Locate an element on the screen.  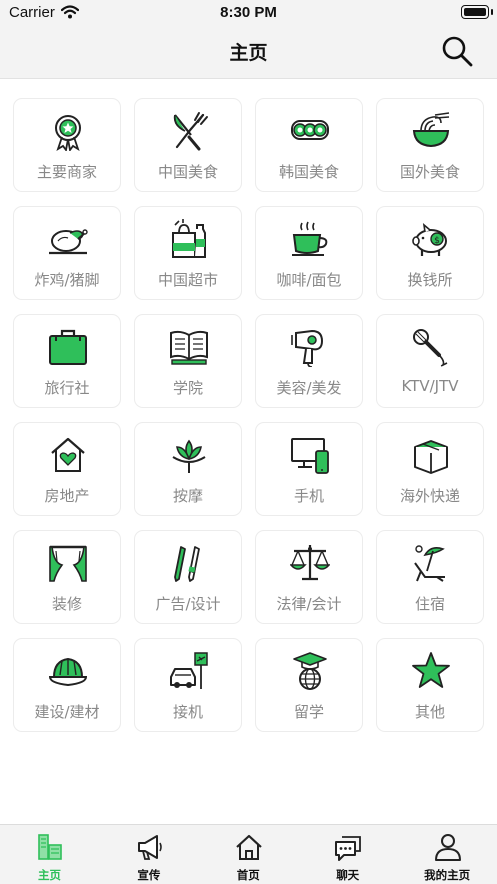
category-label: 建设/建材 is located at coordinates (67, 712).